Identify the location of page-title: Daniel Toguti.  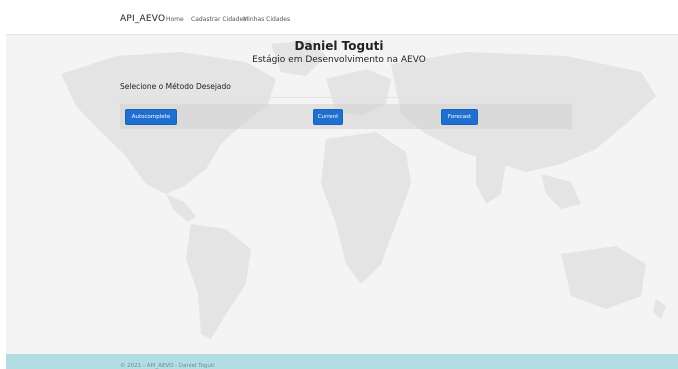
(339, 46).